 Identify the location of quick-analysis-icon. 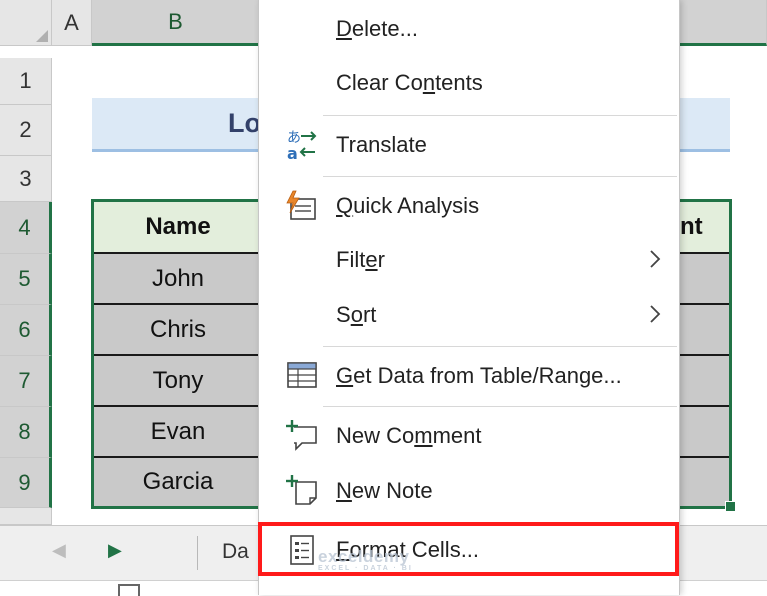
(301, 205).